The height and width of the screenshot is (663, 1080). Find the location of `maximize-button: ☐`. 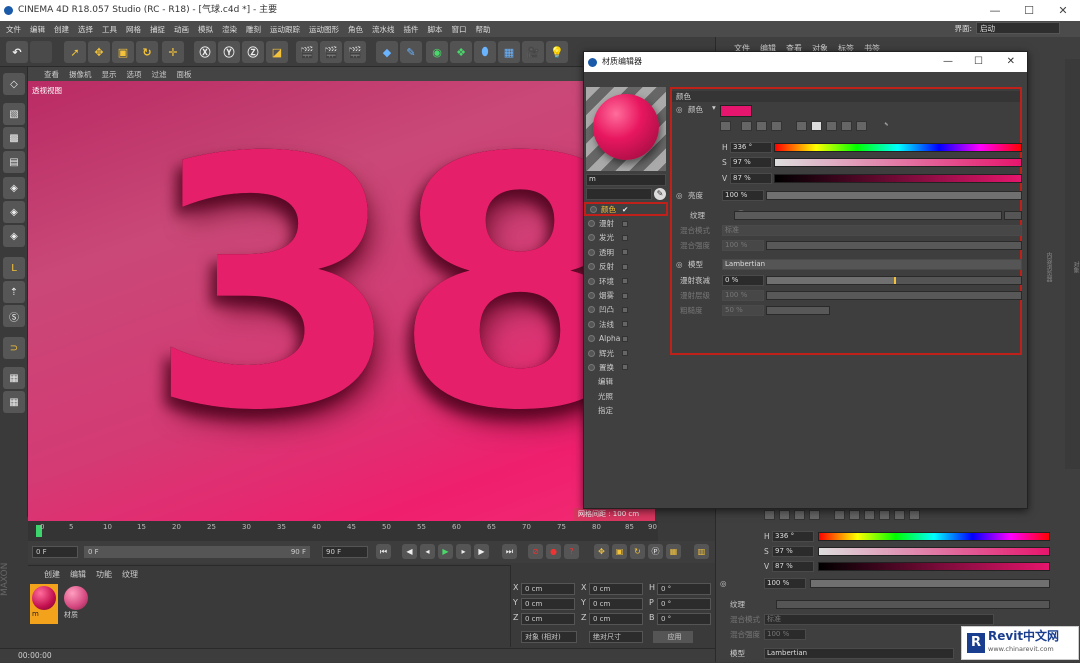

maximize-button: ☐ is located at coordinates (1029, 10).